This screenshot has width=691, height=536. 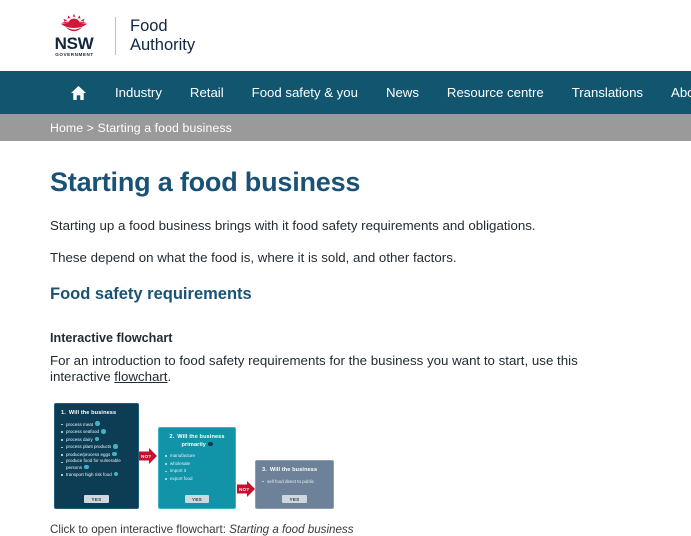 What do you see at coordinates (180, 463) in the screenshot?
I see `flowchart-card-2-item-1: wholesale` at bounding box center [180, 463].